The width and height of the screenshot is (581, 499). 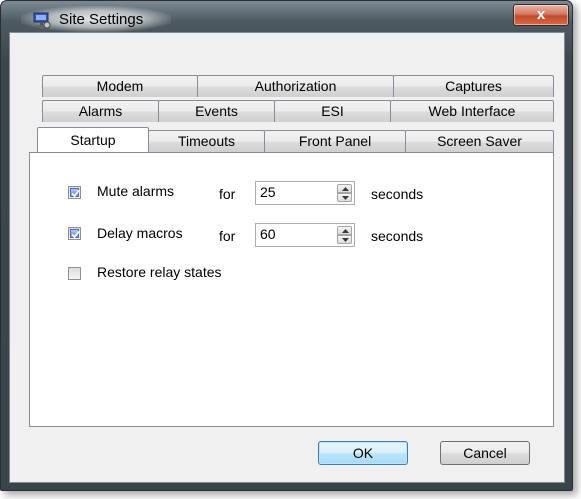 I want to click on ok-button: OK, so click(x=363, y=453).